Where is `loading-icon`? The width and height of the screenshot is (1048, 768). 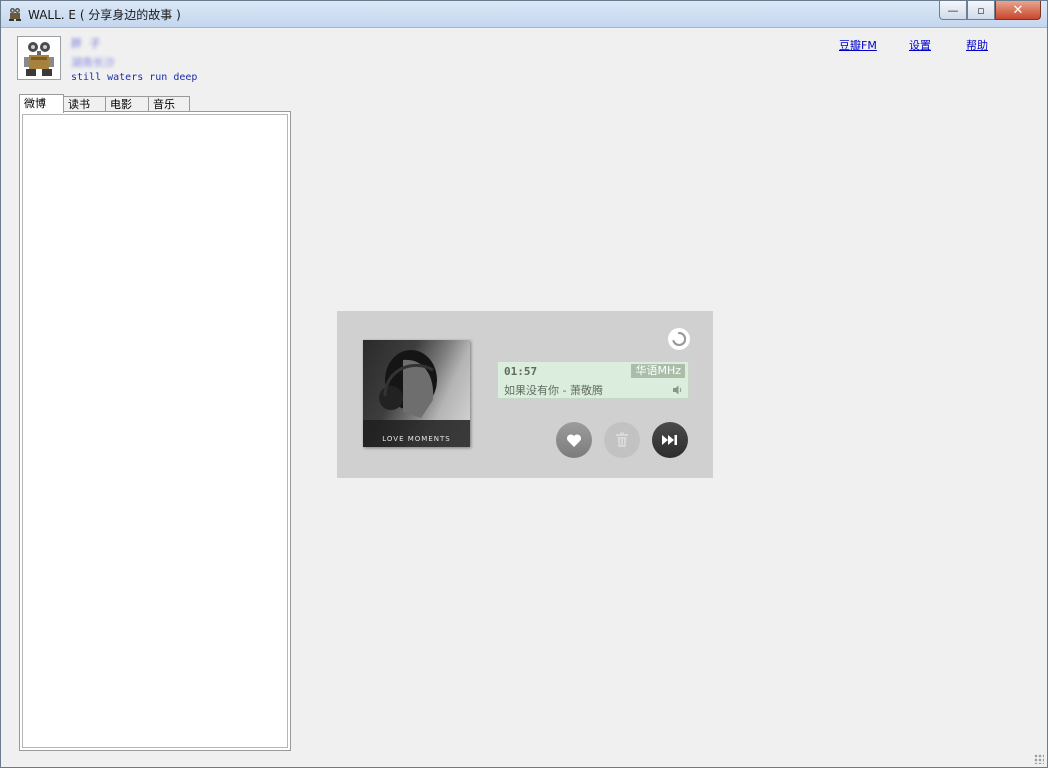
loading-icon is located at coordinates (679, 339).